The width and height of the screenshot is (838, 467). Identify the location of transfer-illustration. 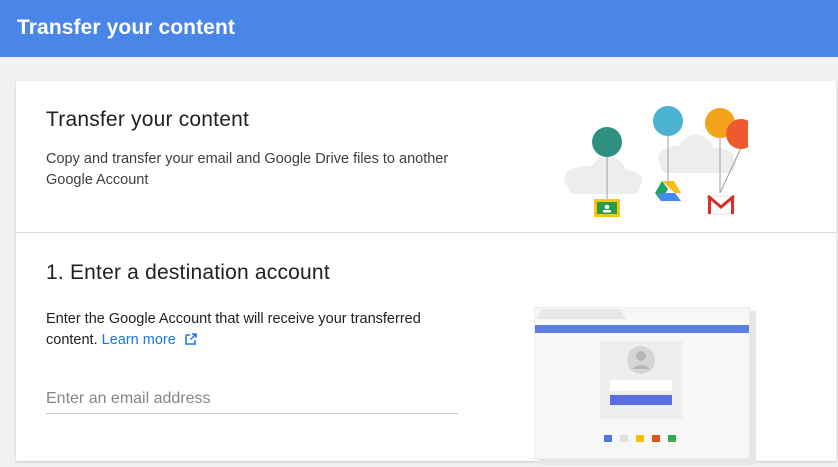
(656, 161).